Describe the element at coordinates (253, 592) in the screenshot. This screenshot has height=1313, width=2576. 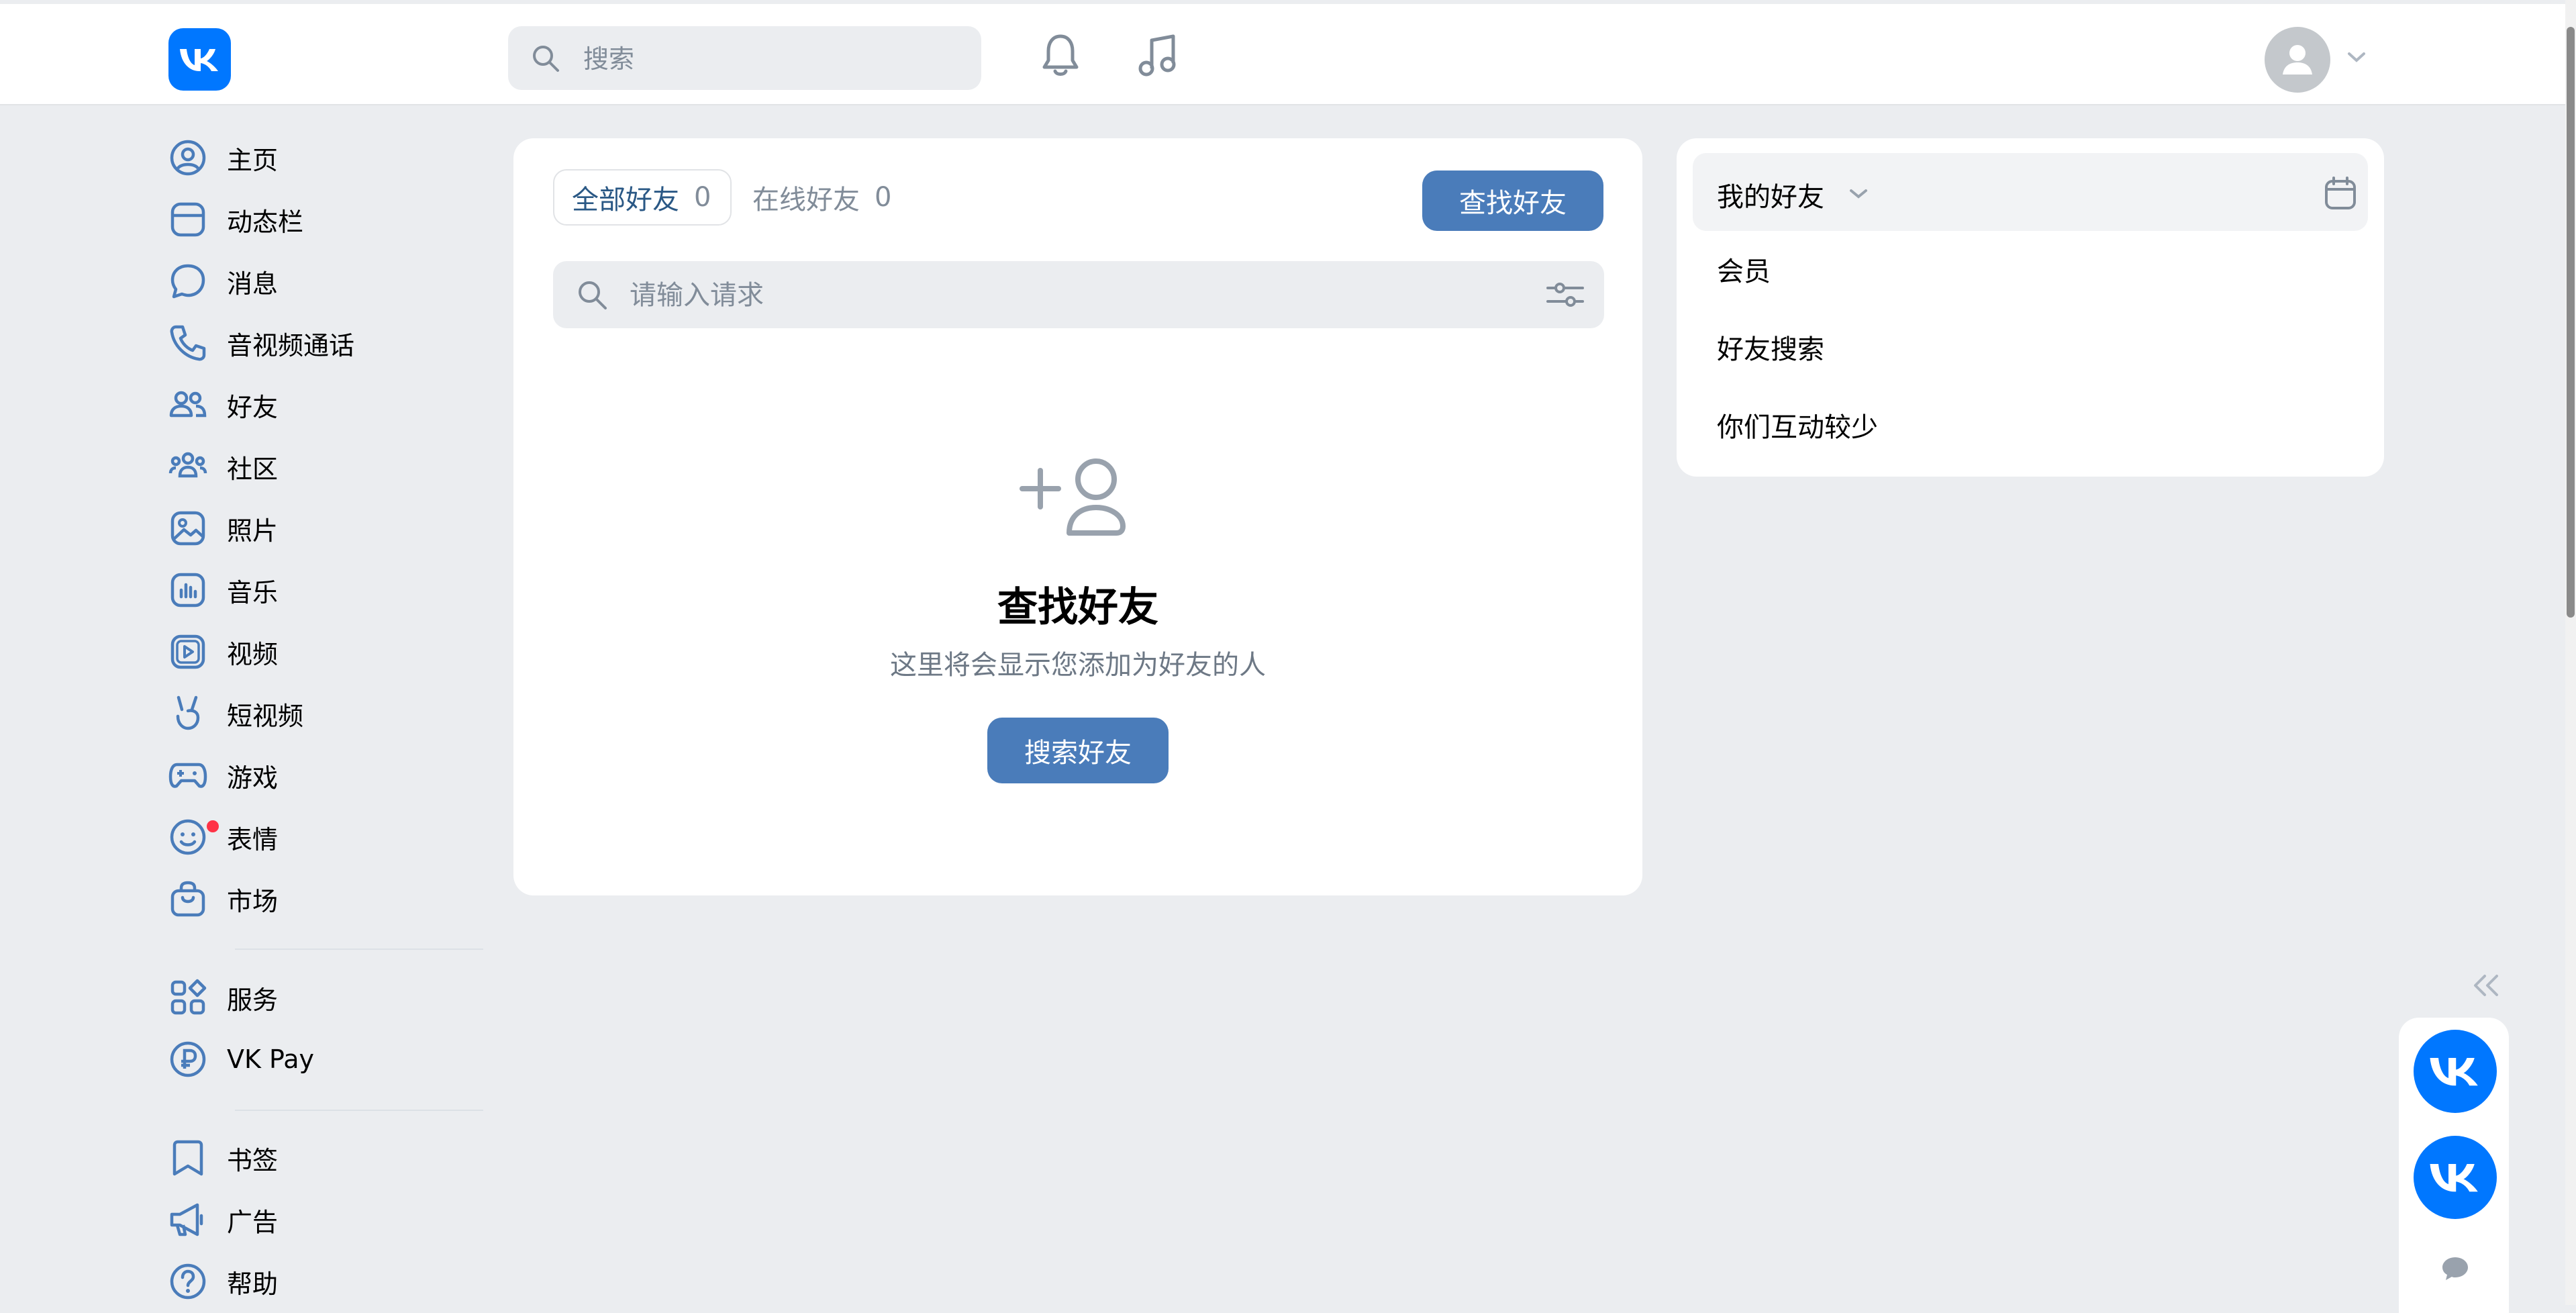
I see `sidebar-item-label: 音乐` at that location.